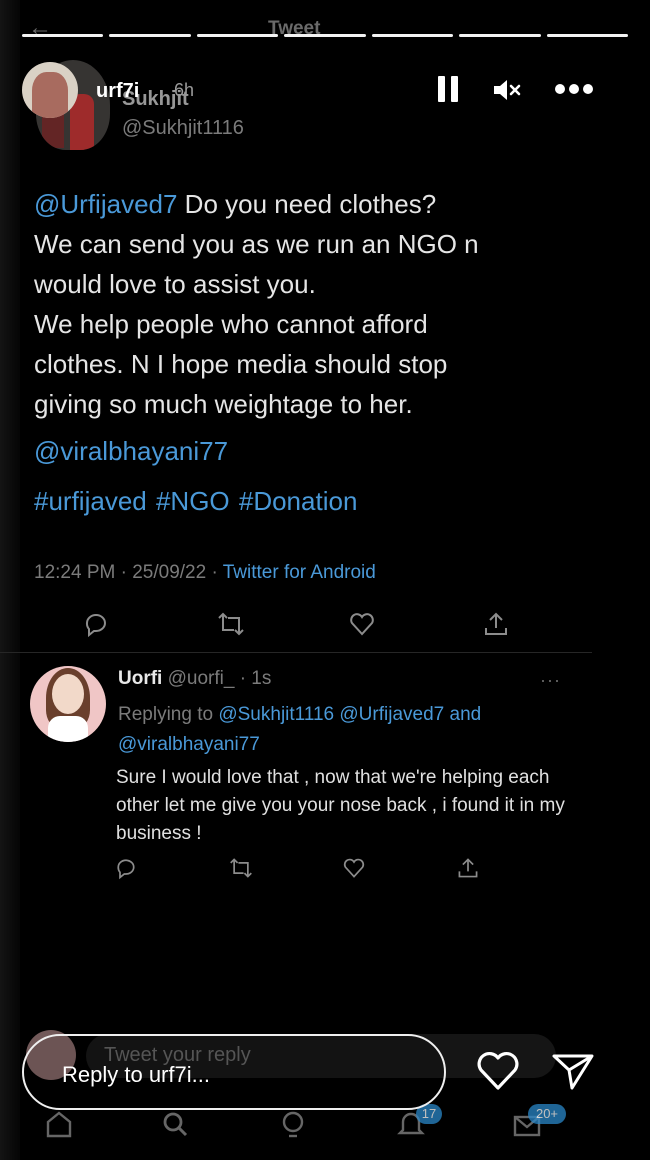  Describe the element at coordinates (195, 501) in the screenshot. I see `tweet-hashtags: #urfijaved #NGO #Donation` at that location.